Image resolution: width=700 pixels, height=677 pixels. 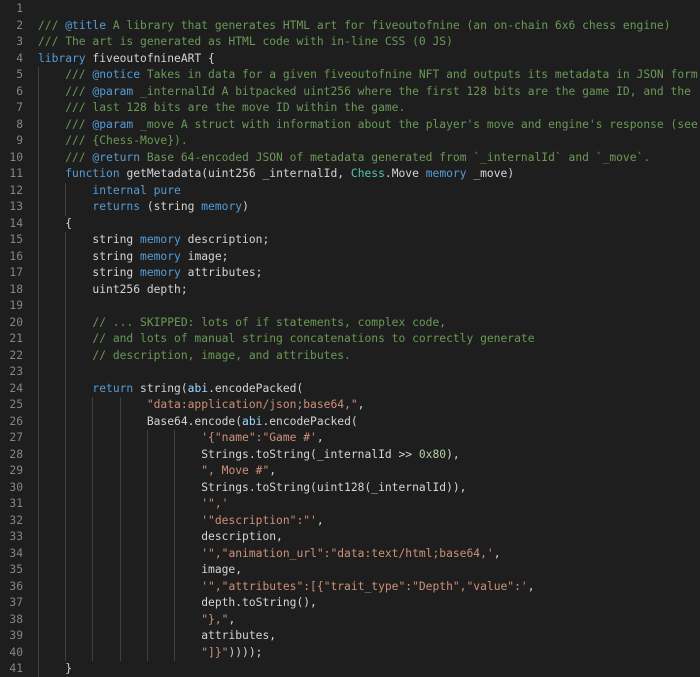 What do you see at coordinates (350, 669) in the screenshot?
I see `code-line: 41 }` at bounding box center [350, 669].